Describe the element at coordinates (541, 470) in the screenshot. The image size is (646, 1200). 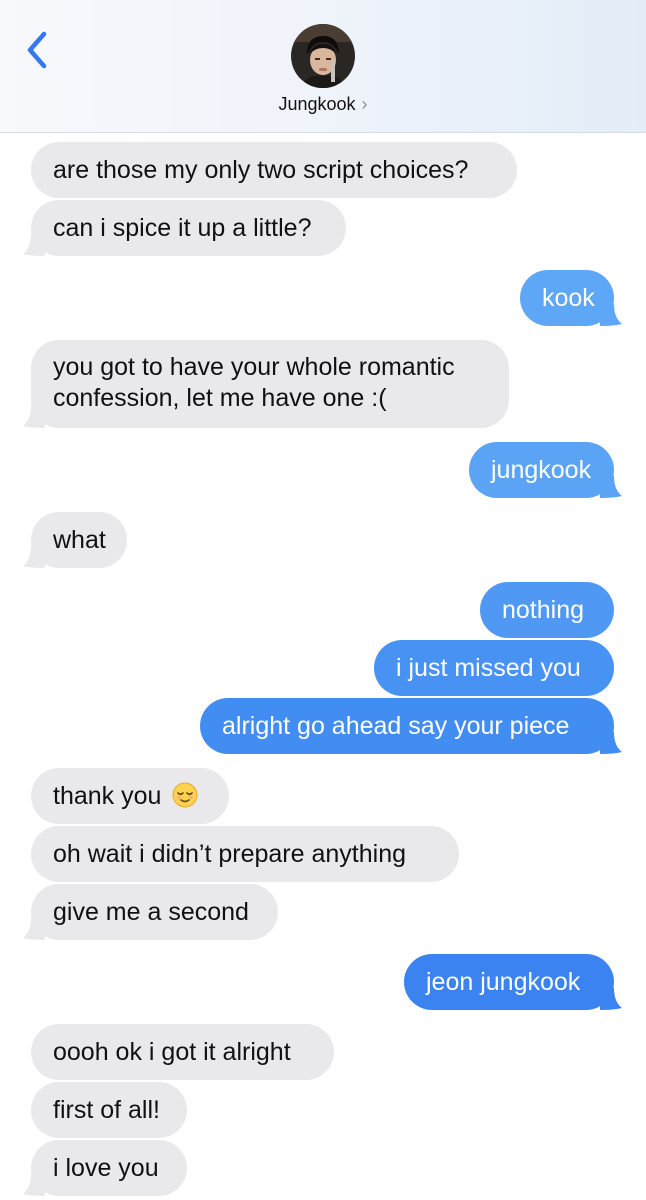
I see `message-text: jungkook` at that location.